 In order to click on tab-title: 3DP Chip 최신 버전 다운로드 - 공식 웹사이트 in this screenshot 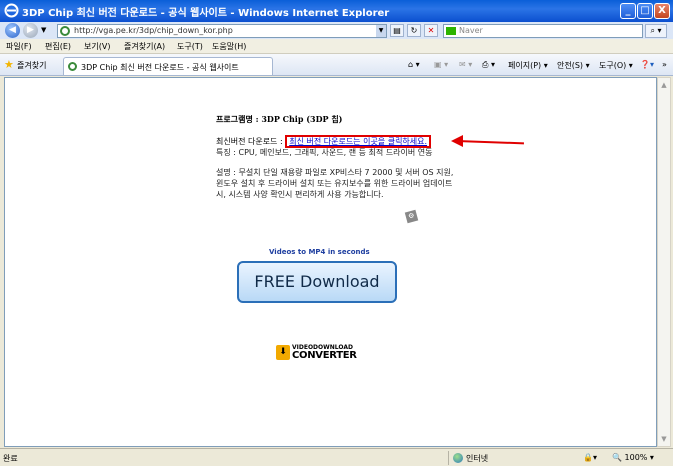, I will do `click(160, 67)`.